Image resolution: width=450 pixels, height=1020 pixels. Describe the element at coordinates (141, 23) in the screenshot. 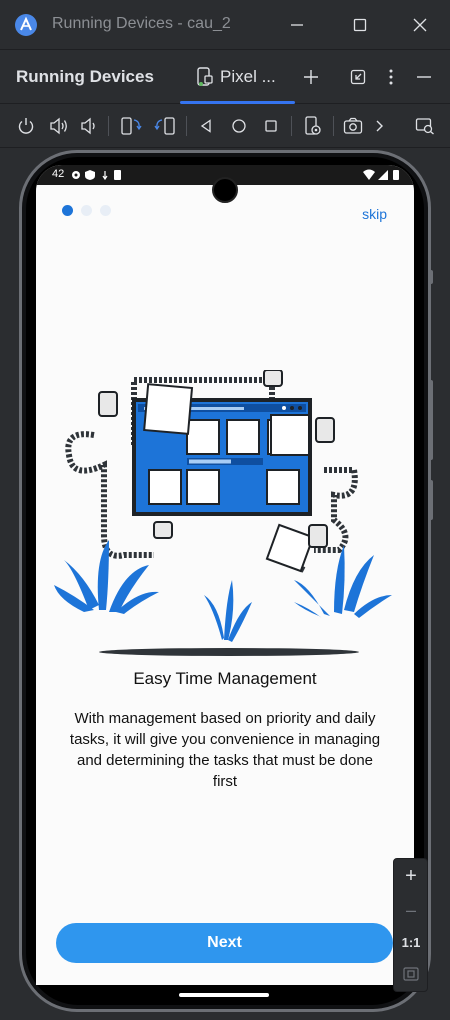

I see `window-title: Running Devices - cau_2` at that location.